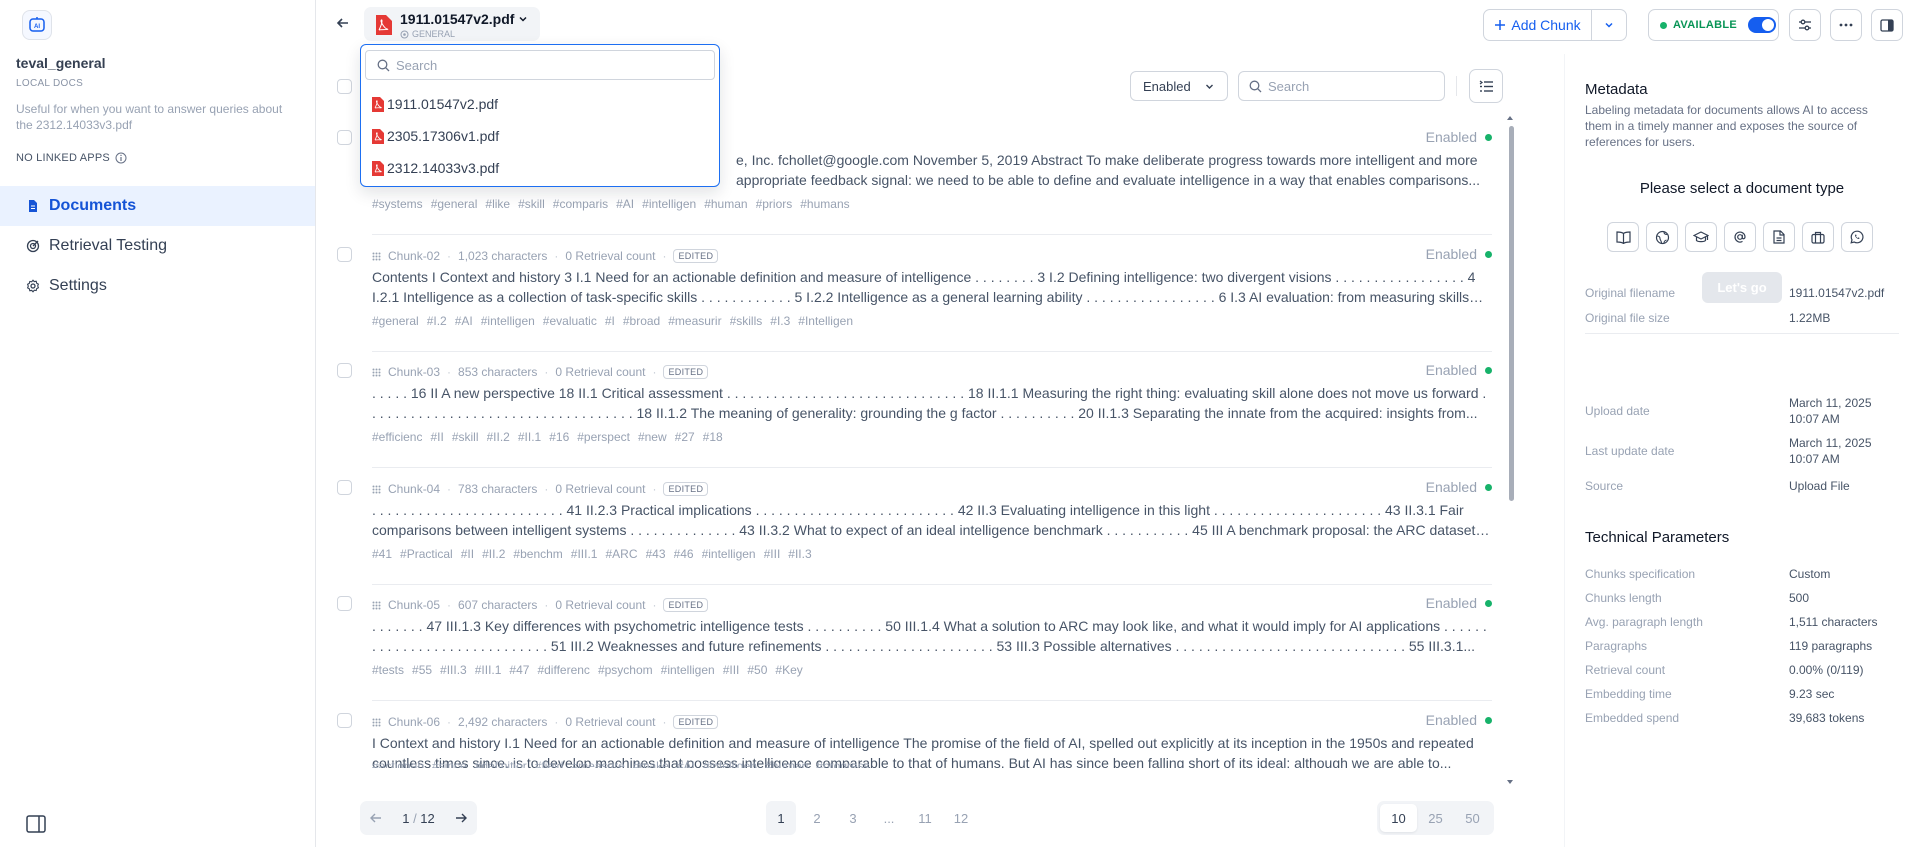 The image size is (1918, 847). I want to click on chunk-keyword: #III.1, so click(488, 670).